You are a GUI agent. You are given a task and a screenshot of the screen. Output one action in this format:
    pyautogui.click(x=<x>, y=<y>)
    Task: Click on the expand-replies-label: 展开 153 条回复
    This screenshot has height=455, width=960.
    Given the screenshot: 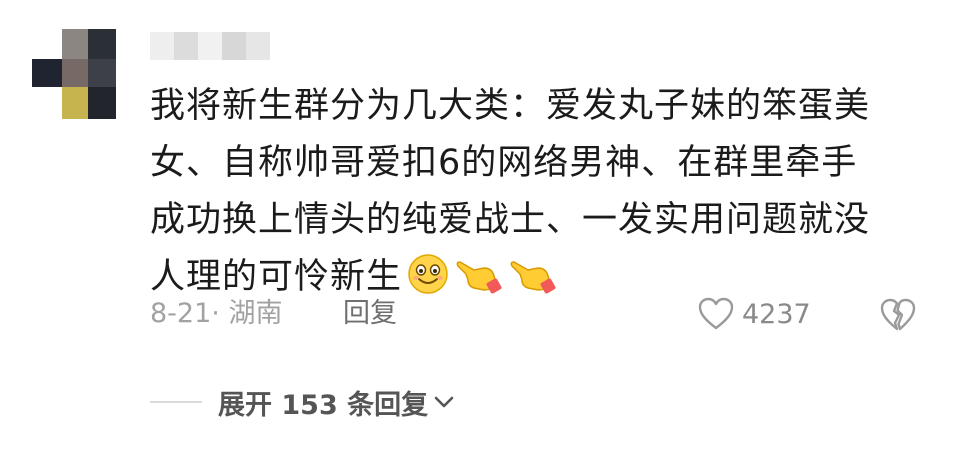 What is the action you would take?
    pyautogui.click(x=323, y=405)
    